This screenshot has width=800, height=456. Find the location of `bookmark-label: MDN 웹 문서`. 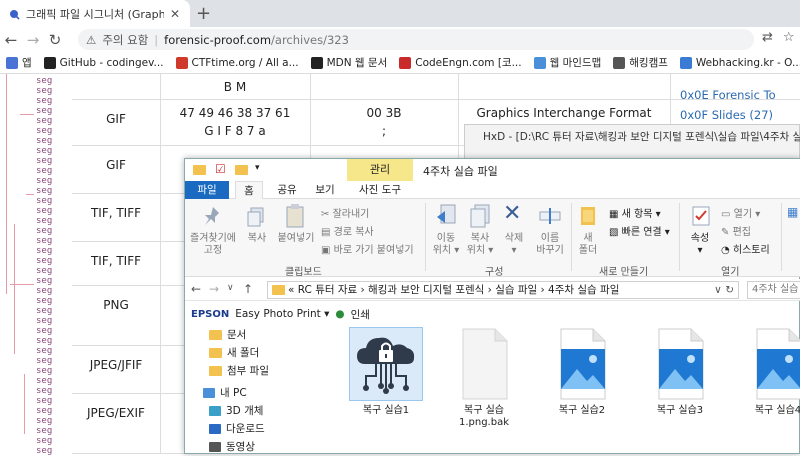

bookmark-label: MDN 웹 문서 is located at coordinates (357, 63).